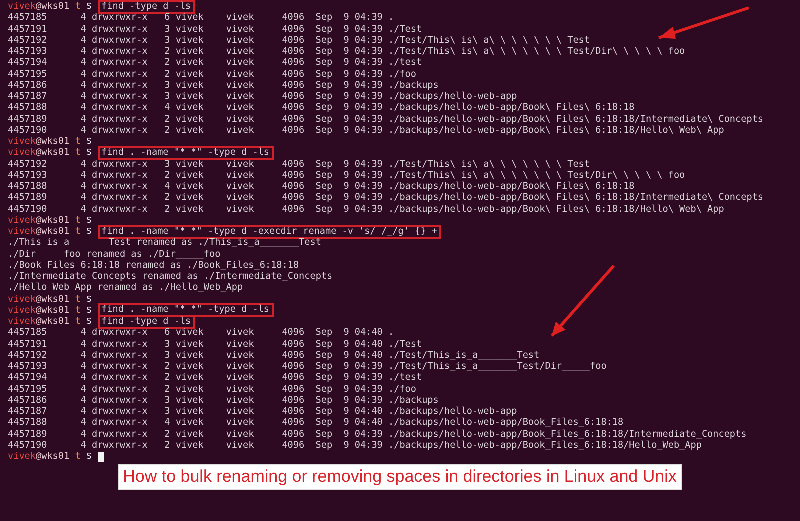  What do you see at coordinates (28, 164) in the screenshot?
I see `inode-number: 4457192` at bounding box center [28, 164].